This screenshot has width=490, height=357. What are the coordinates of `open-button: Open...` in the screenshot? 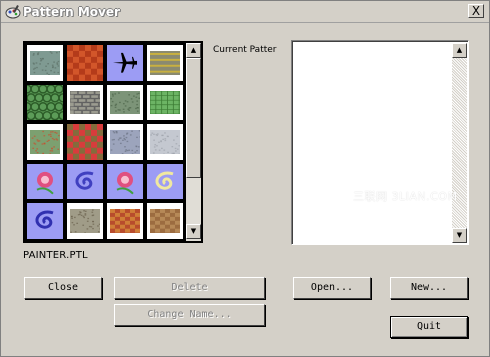 It's located at (332, 288).